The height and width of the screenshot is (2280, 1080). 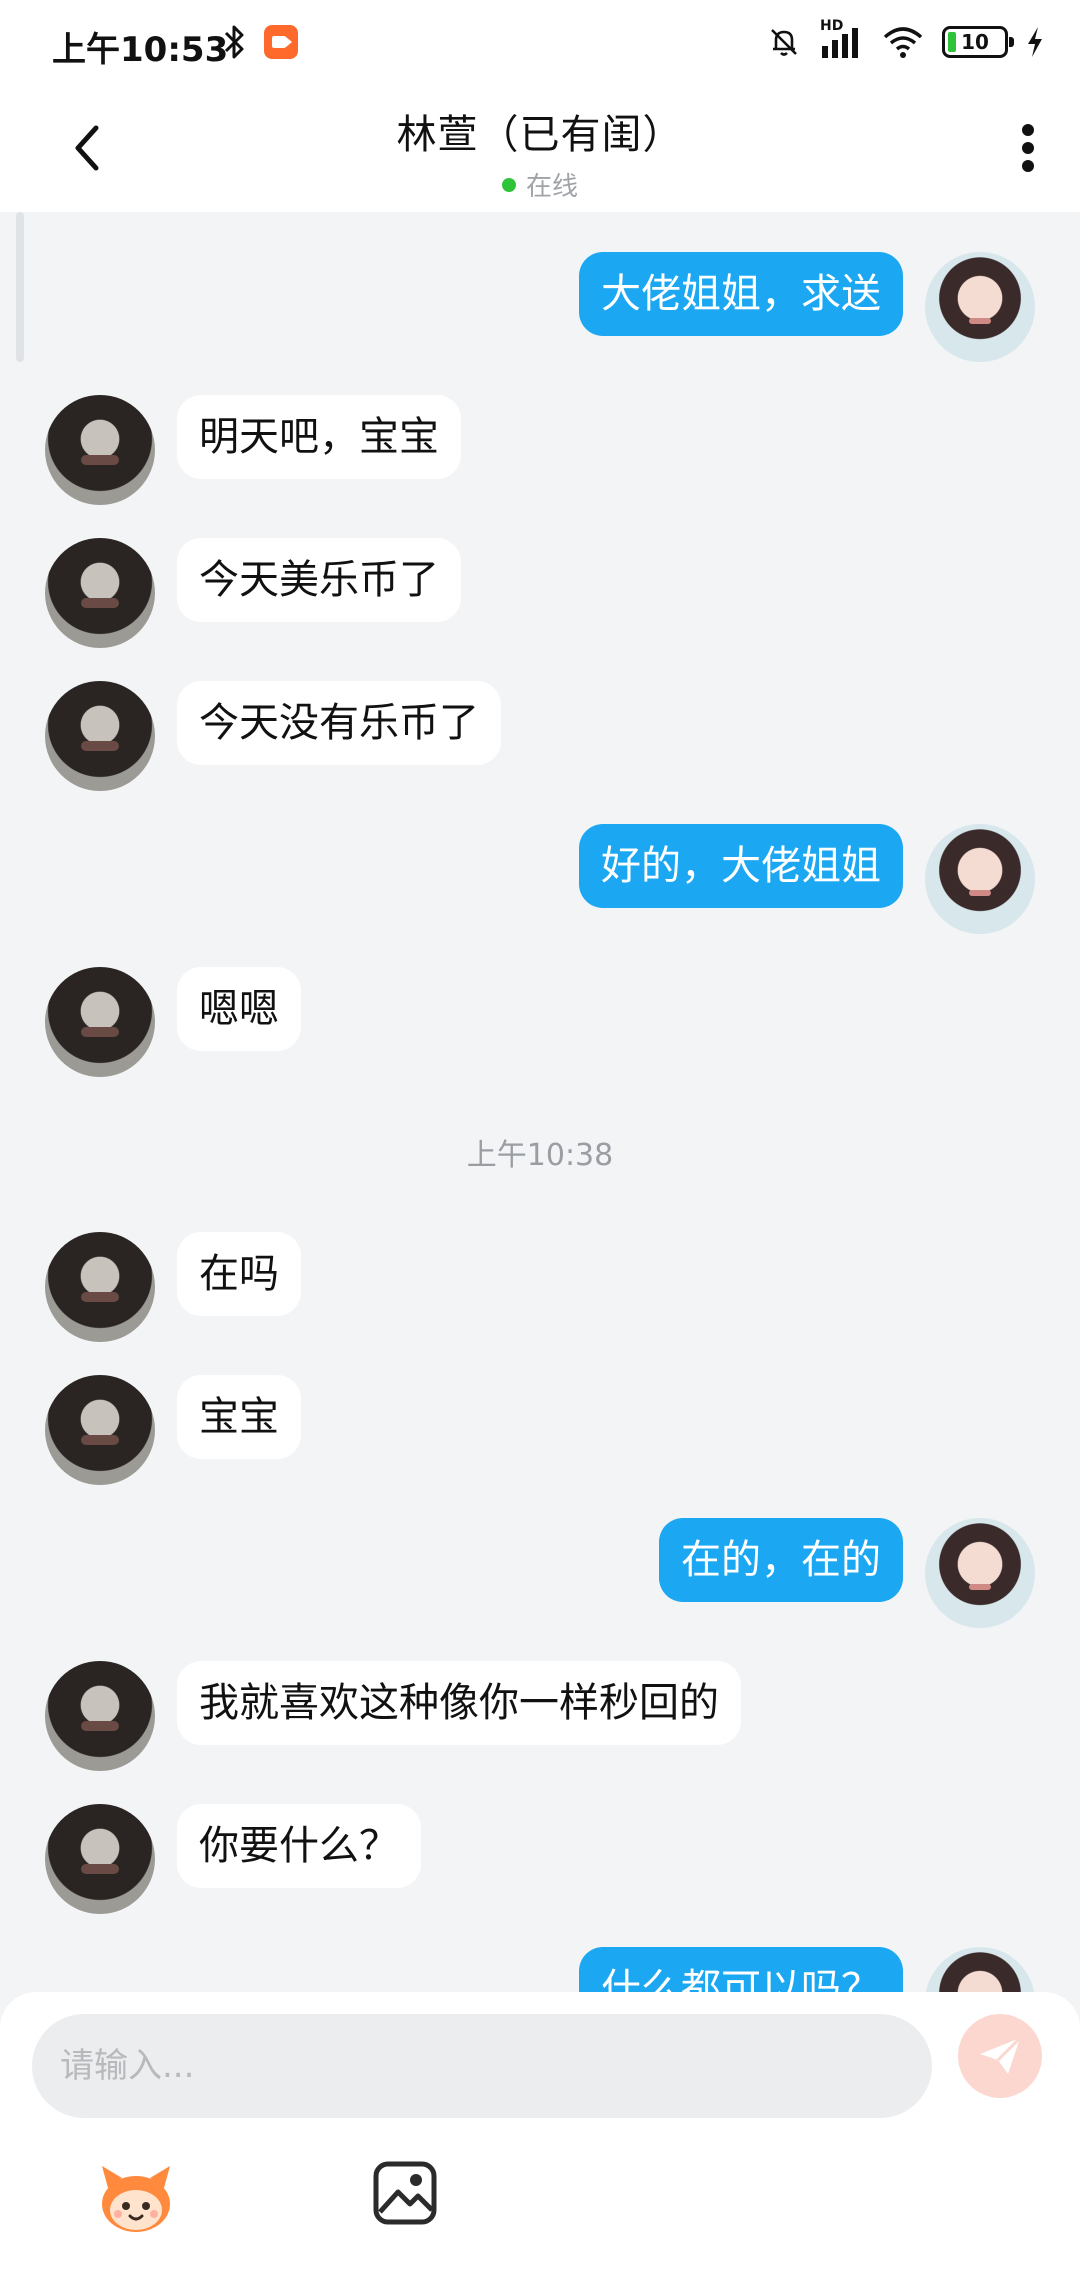 What do you see at coordinates (842, 39) in the screenshot?
I see `signal-icon: HD` at bounding box center [842, 39].